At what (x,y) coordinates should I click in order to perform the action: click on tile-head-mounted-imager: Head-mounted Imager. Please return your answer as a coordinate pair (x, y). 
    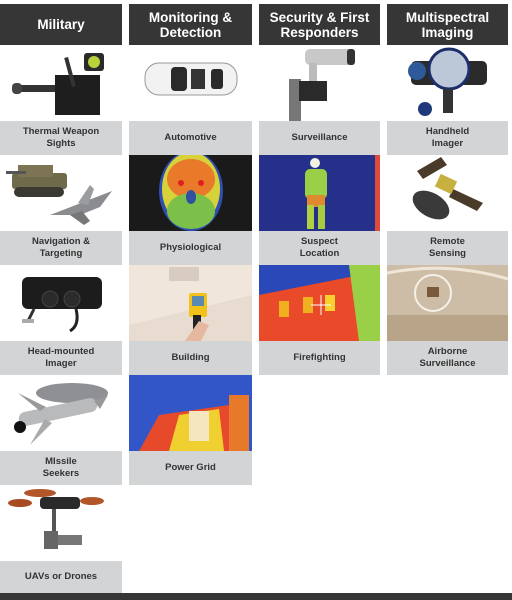
    Looking at the image, I should click on (61, 320).